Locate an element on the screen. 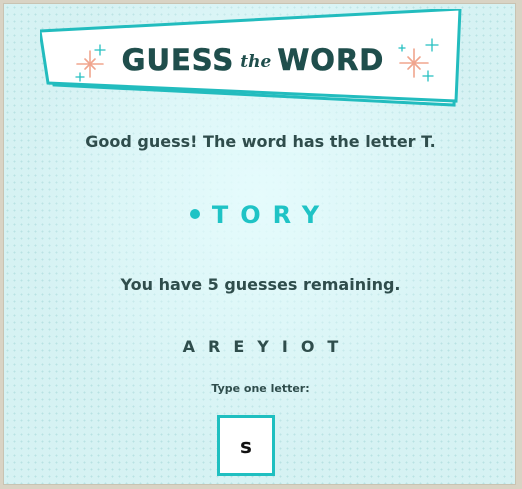 Image resolution: width=522 pixels, height=489 pixels. title-guess: GUESS is located at coordinates (178, 60).